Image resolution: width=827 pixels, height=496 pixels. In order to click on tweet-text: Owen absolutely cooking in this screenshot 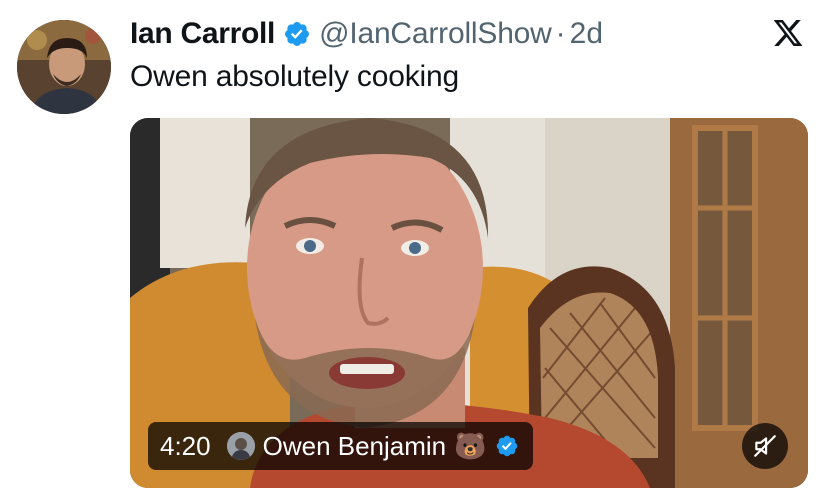, I will do `click(294, 76)`.